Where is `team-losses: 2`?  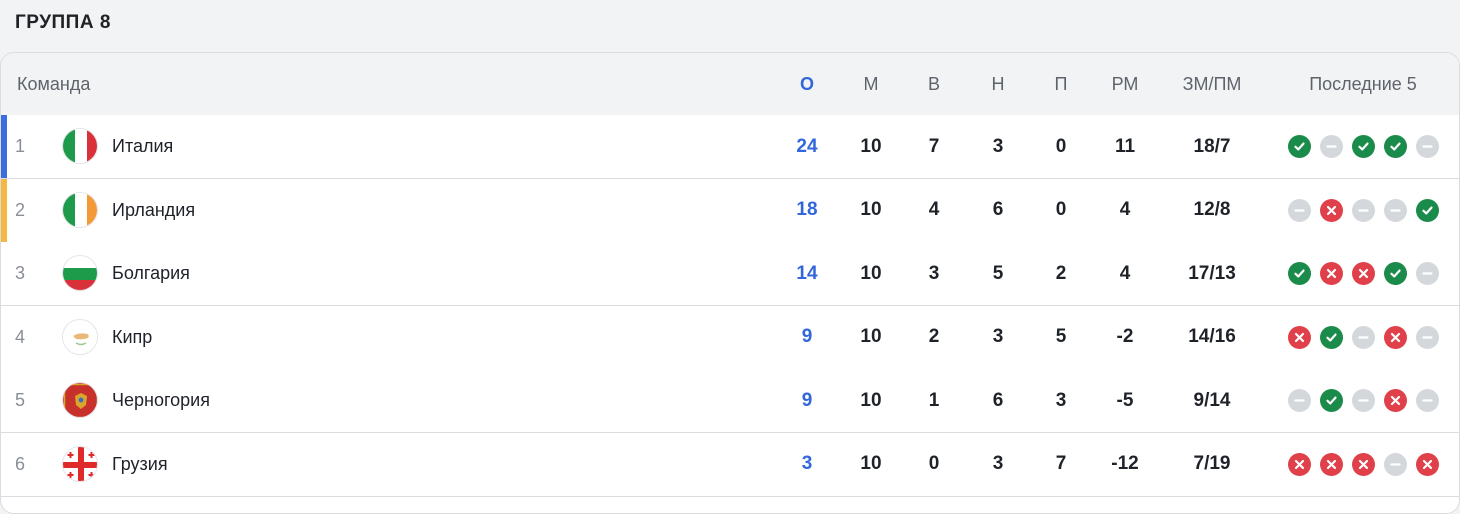
team-losses: 2 is located at coordinates (1061, 273).